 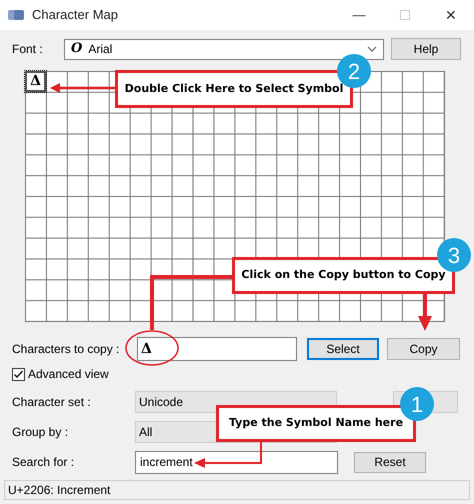 I want to click on font-label: Font :, so click(x=28, y=49).